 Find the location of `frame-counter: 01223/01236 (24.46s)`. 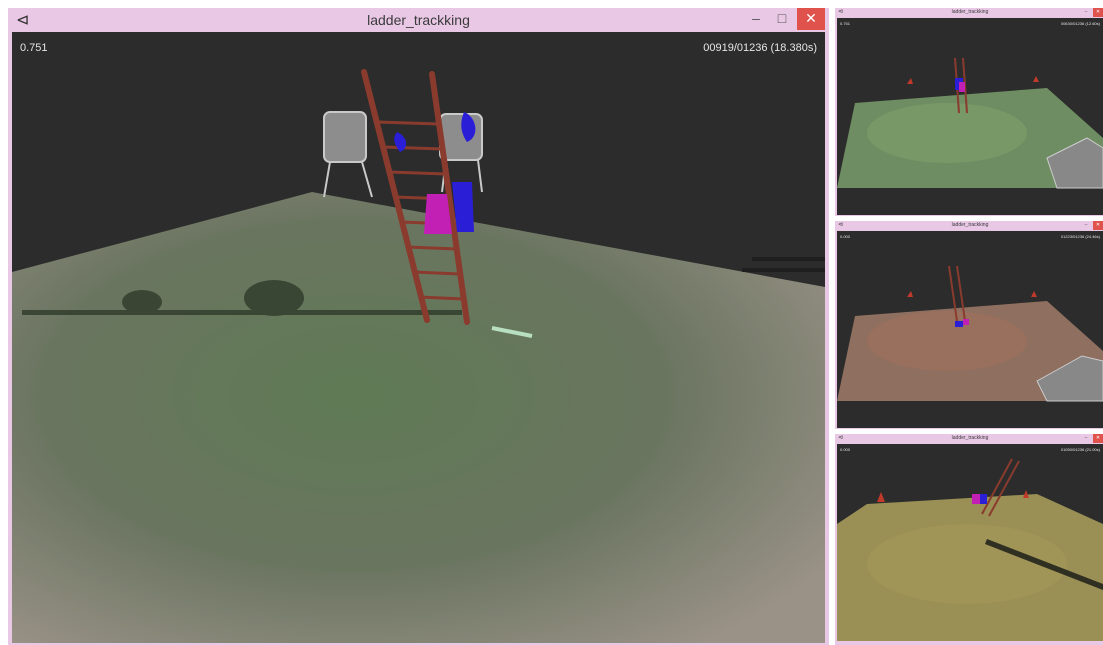

frame-counter: 01223/01236 (24.46s) is located at coordinates (1080, 236).